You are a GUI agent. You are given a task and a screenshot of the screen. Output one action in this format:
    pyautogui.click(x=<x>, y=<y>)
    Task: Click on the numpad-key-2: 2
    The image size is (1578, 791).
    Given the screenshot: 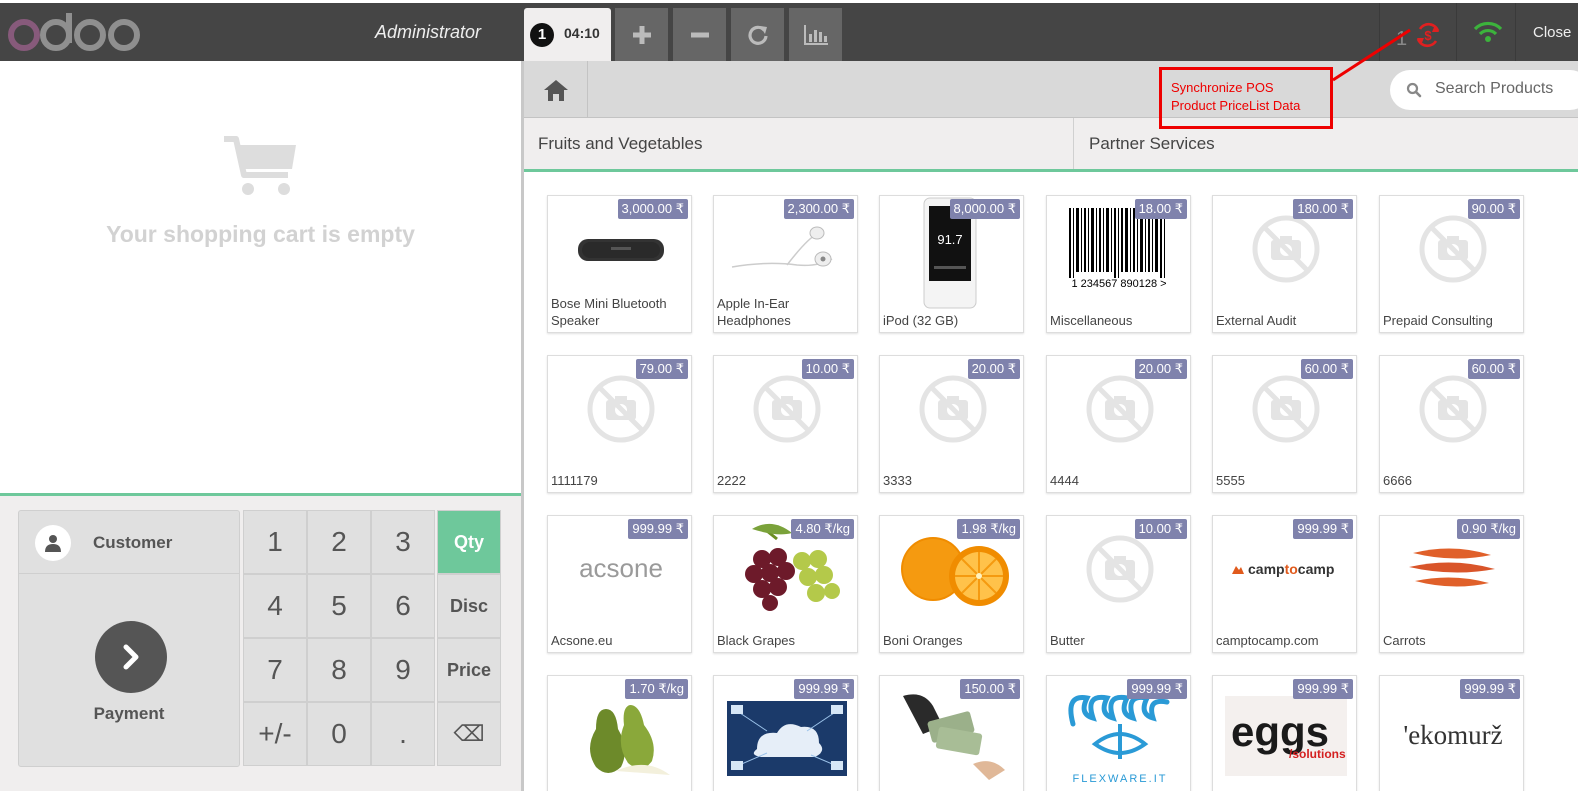 What is the action you would take?
    pyautogui.click(x=339, y=542)
    